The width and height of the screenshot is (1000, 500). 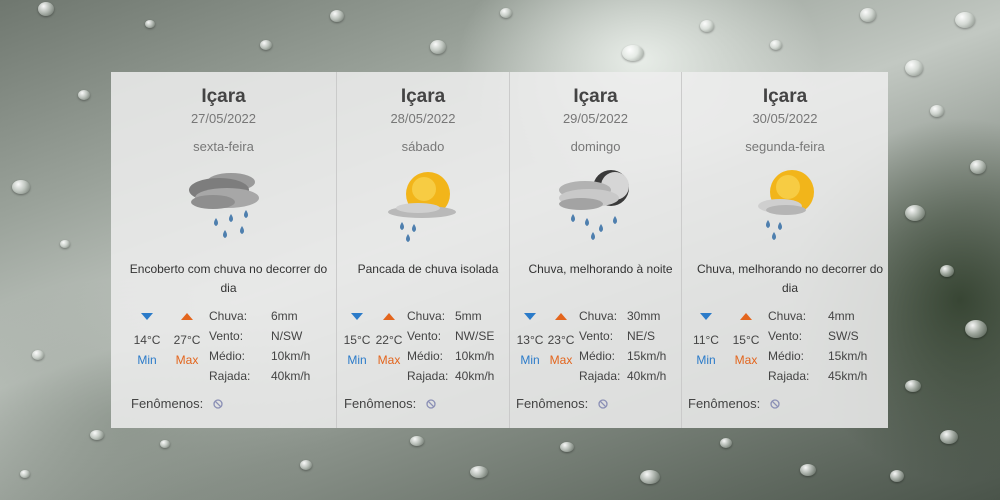 What do you see at coordinates (287, 336) in the screenshot?
I see `vento-value: N/SW` at bounding box center [287, 336].